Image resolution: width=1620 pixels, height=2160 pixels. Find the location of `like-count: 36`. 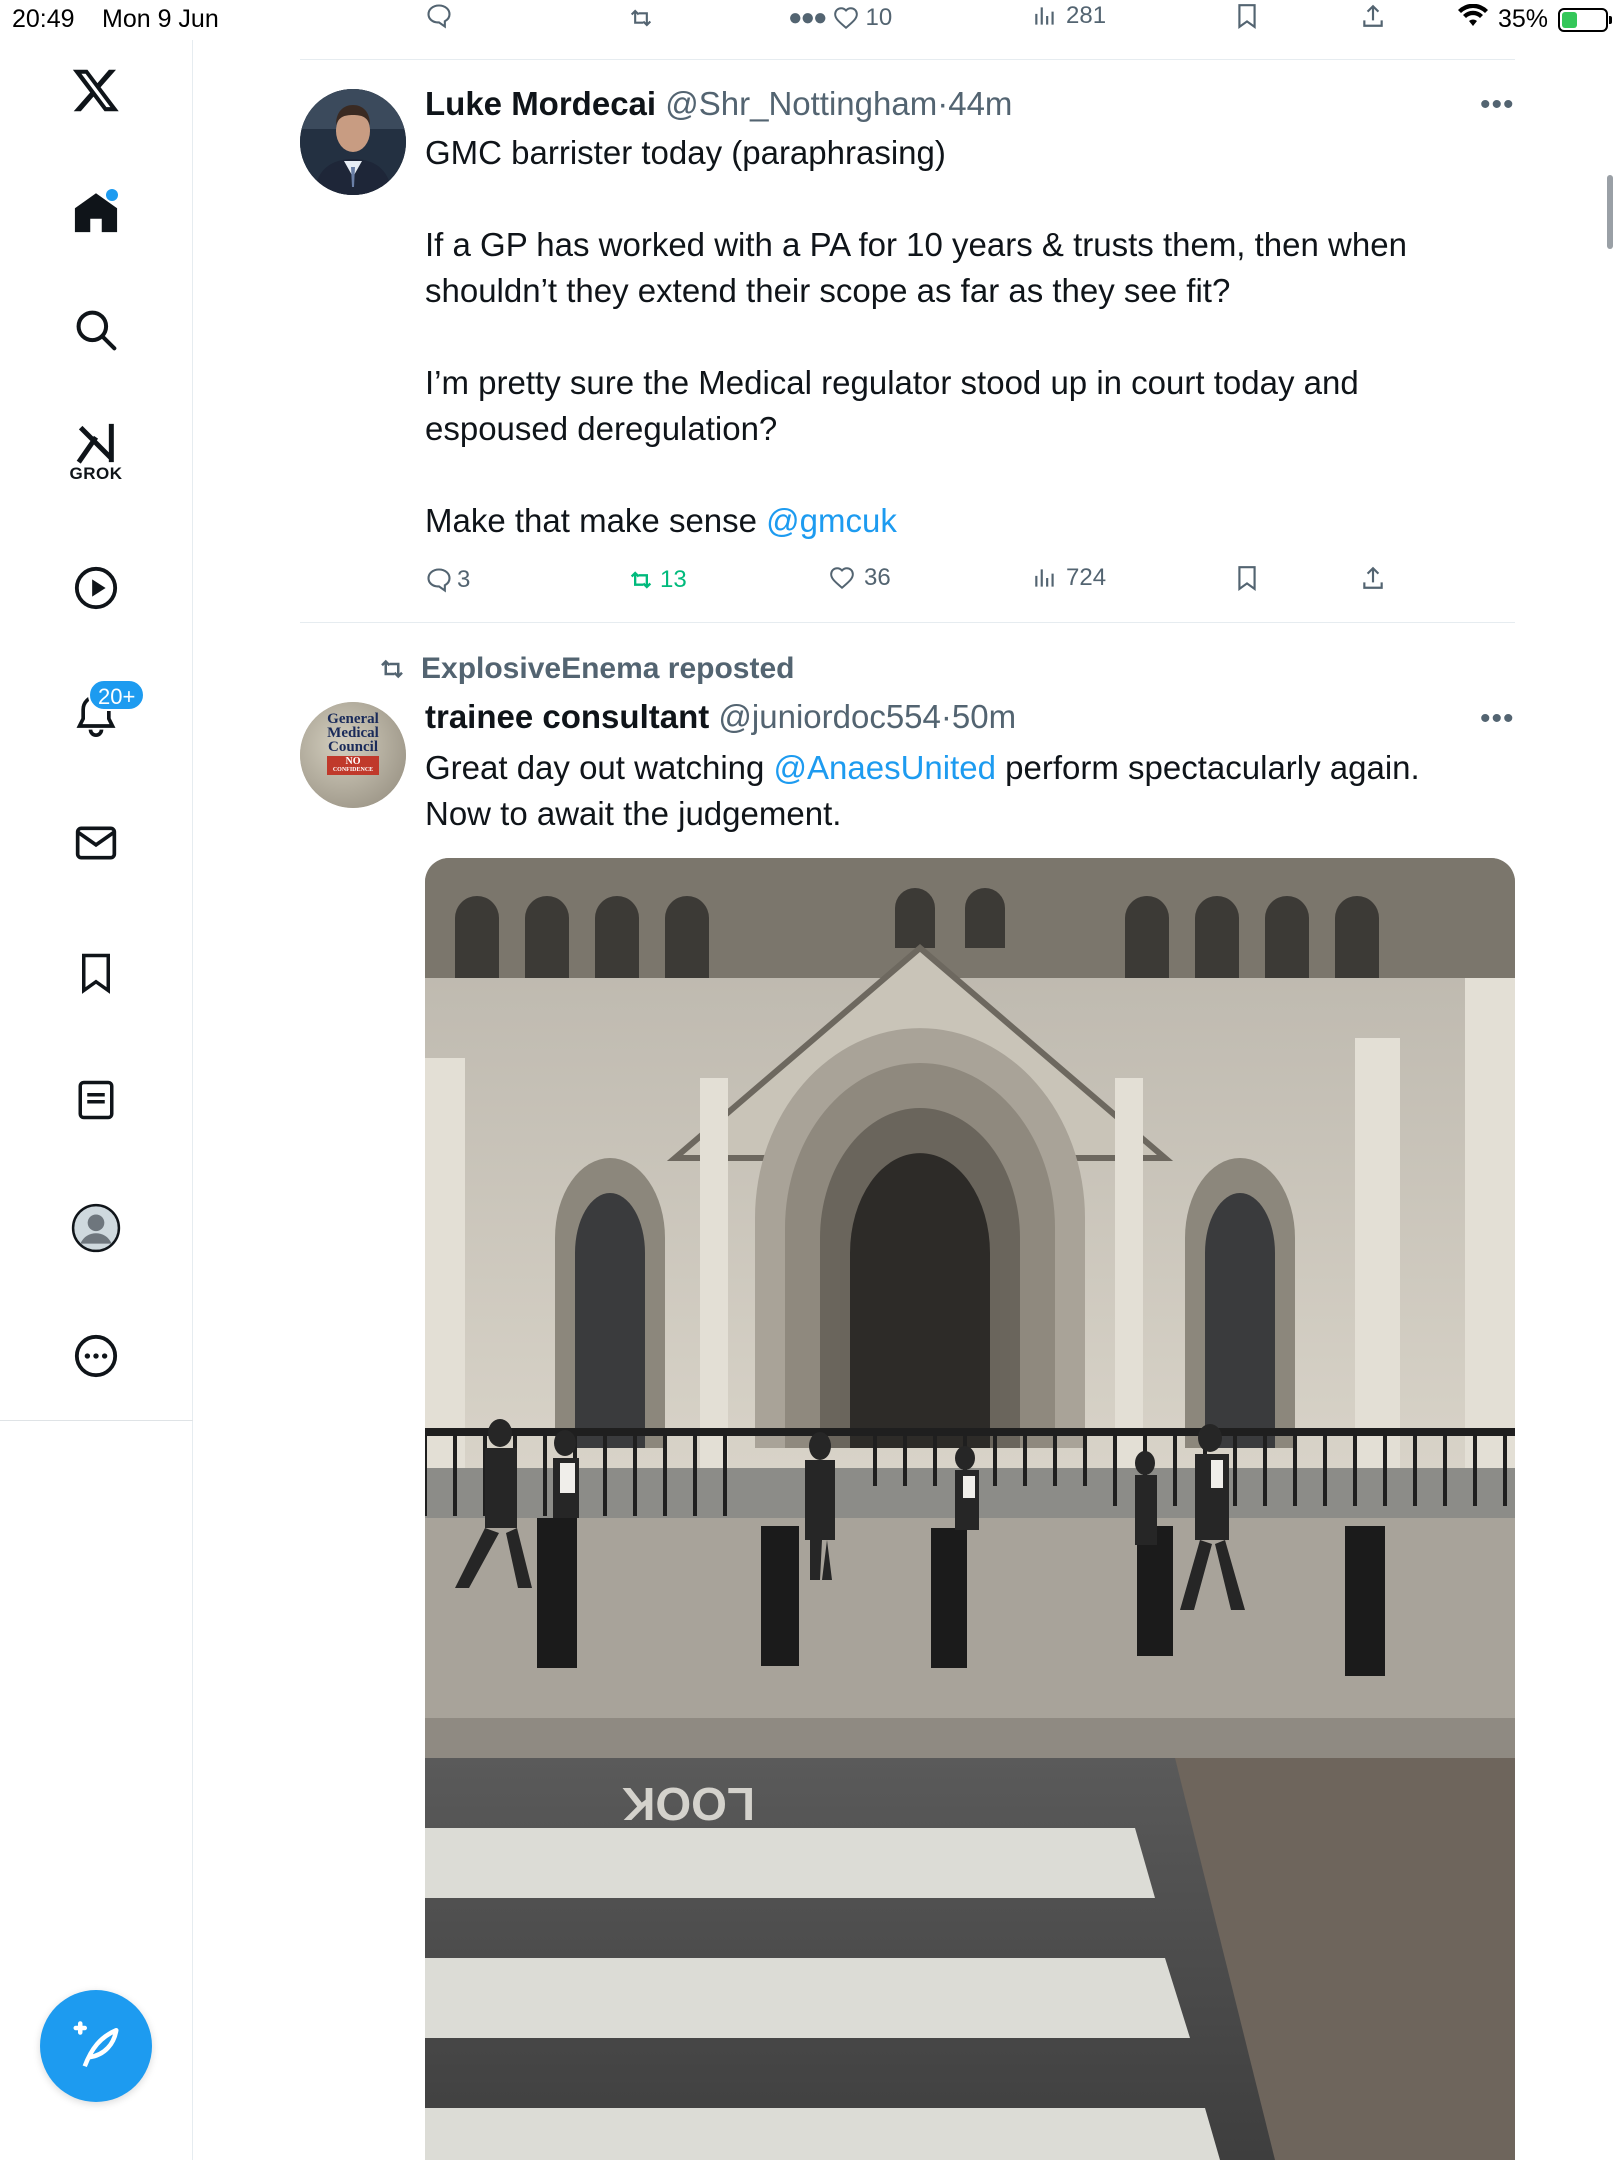

like-count: 36 is located at coordinates (877, 577).